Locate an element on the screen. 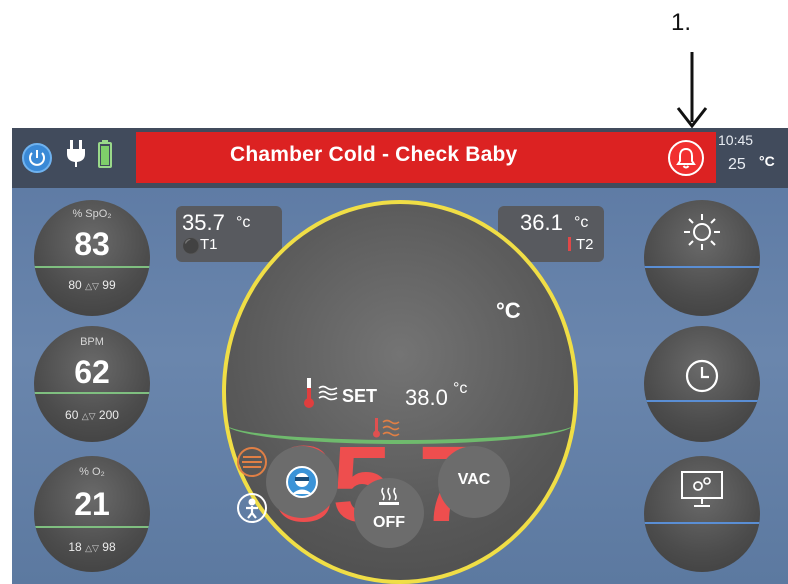  spo2-title: % SpO₂ is located at coordinates (92, 214).